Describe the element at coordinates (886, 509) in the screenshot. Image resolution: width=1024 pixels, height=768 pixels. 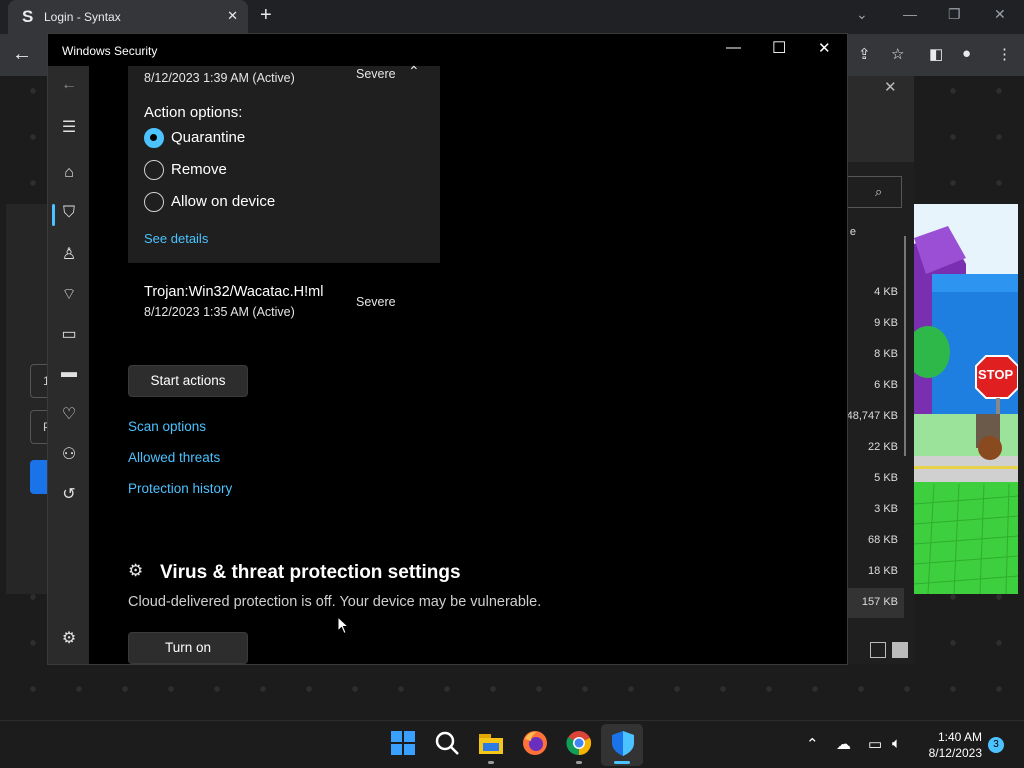
I see `file-size-cell: 3 KB` at that location.